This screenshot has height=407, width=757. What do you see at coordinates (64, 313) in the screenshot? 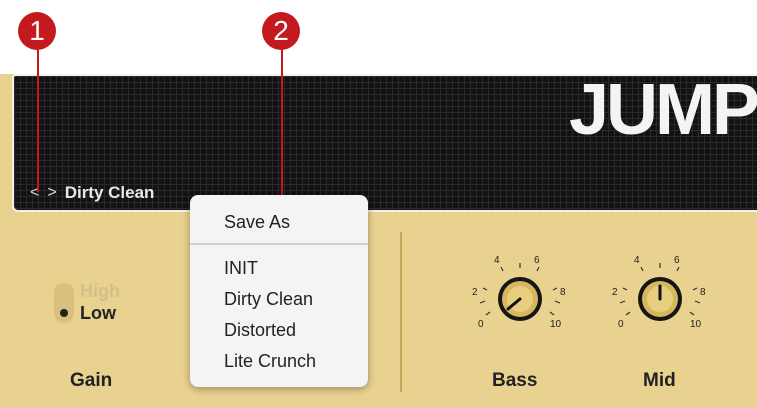
I see `switch-dot` at bounding box center [64, 313].